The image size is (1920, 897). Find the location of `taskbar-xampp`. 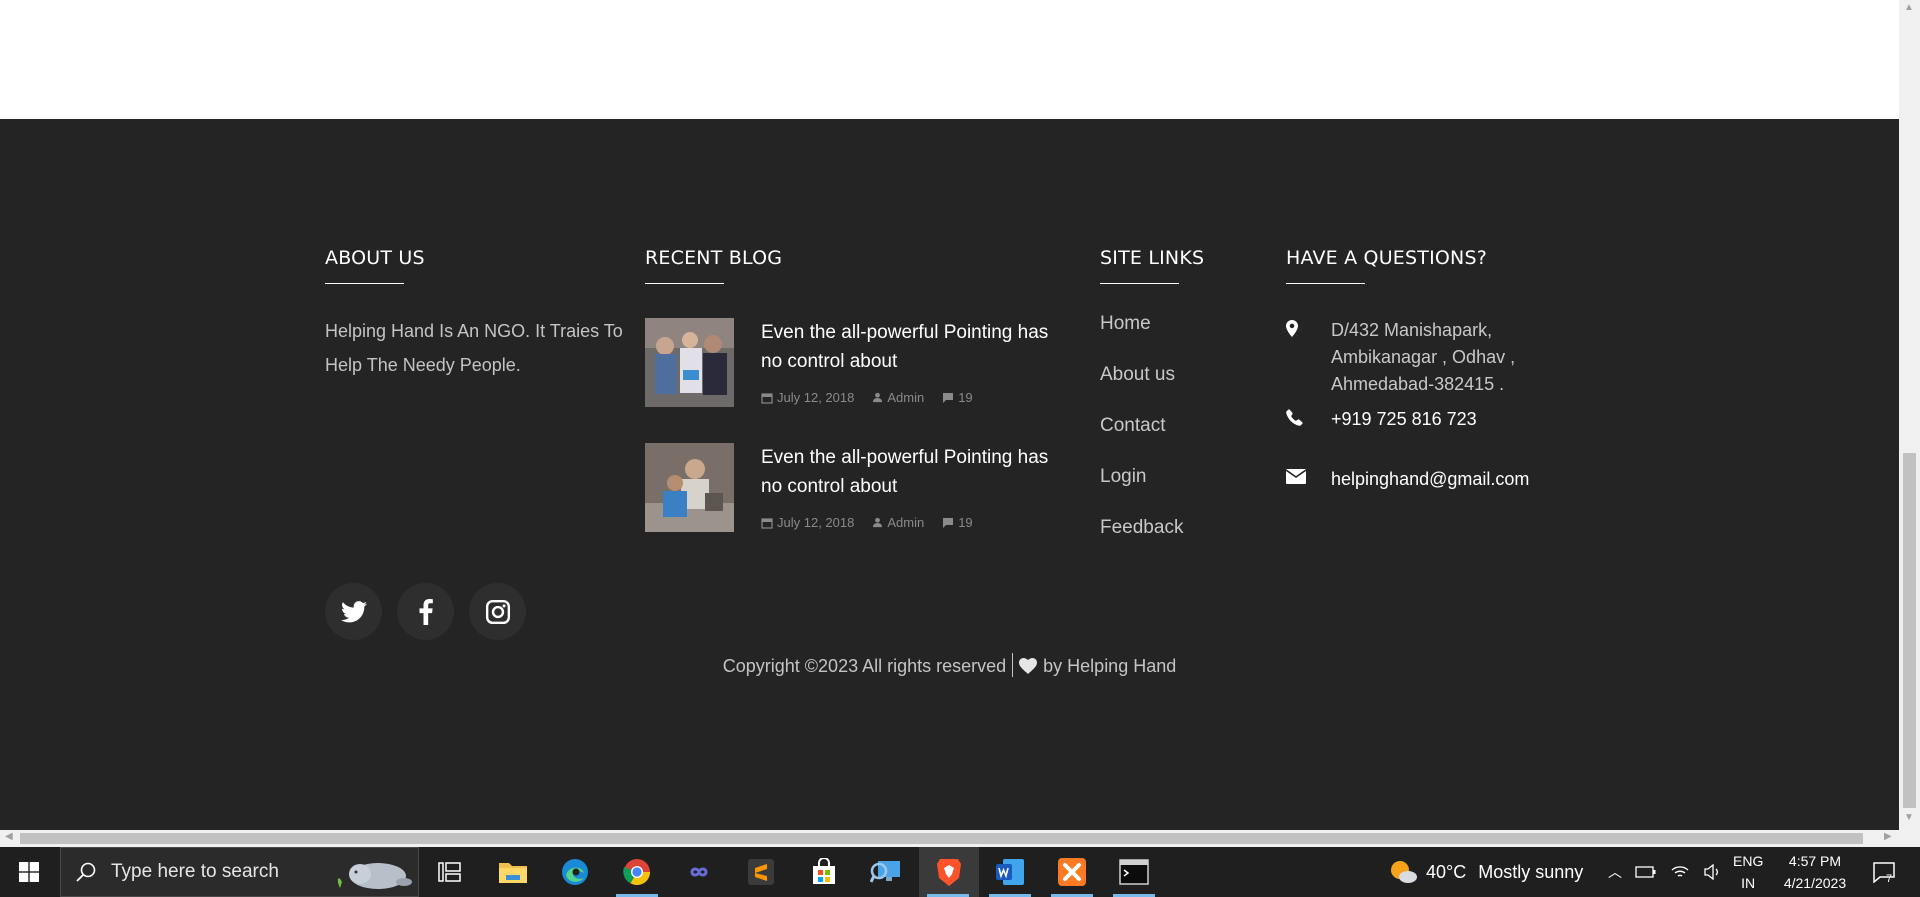

taskbar-xampp is located at coordinates (1072, 872).